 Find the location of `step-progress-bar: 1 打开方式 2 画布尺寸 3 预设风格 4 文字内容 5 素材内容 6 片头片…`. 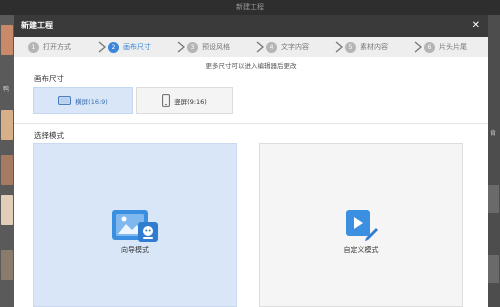

step-progress-bar: 1 打开方式 2 画布尺寸 3 预设风格 4 文字内容 5 素材内容 6 片头片… is located at coordinates (251, 47).